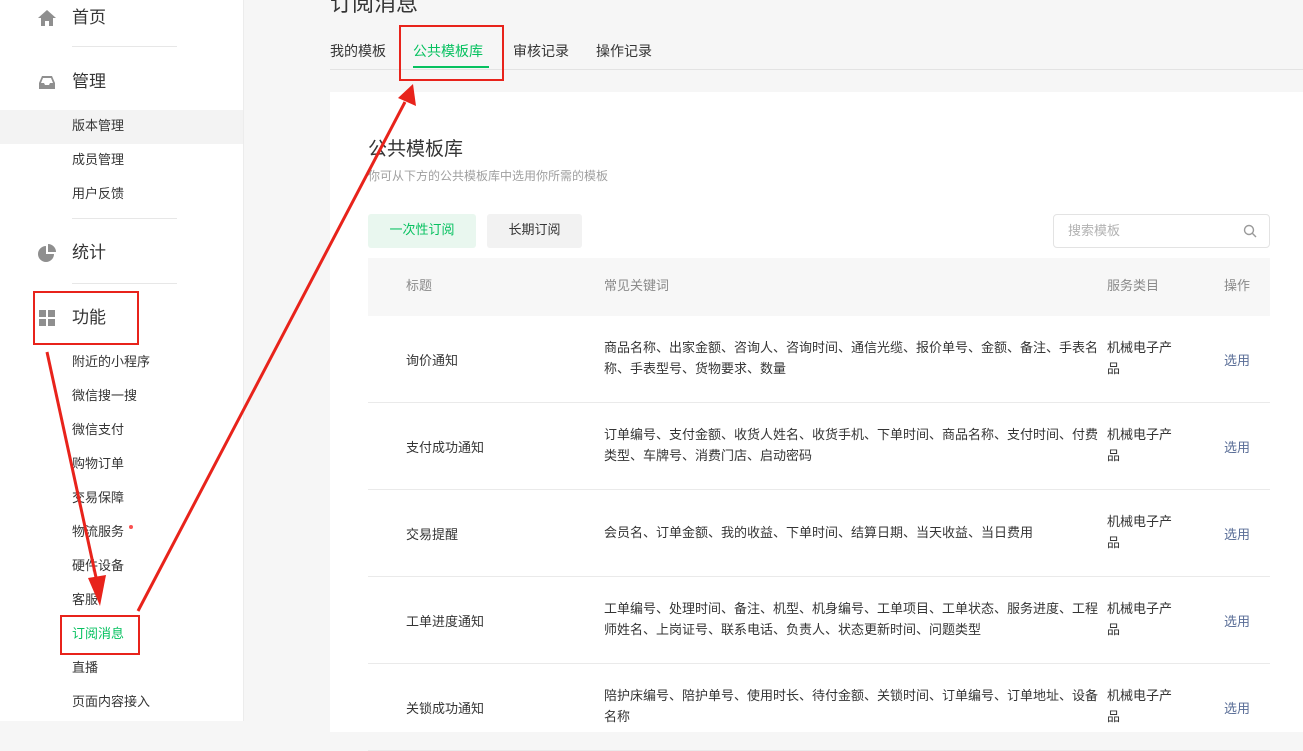 The image size is (1303, 751). Describe the element at coordinates (111, 703) in the screenshot. I see `sidebar-item-content: 页面内容接入` at that location.